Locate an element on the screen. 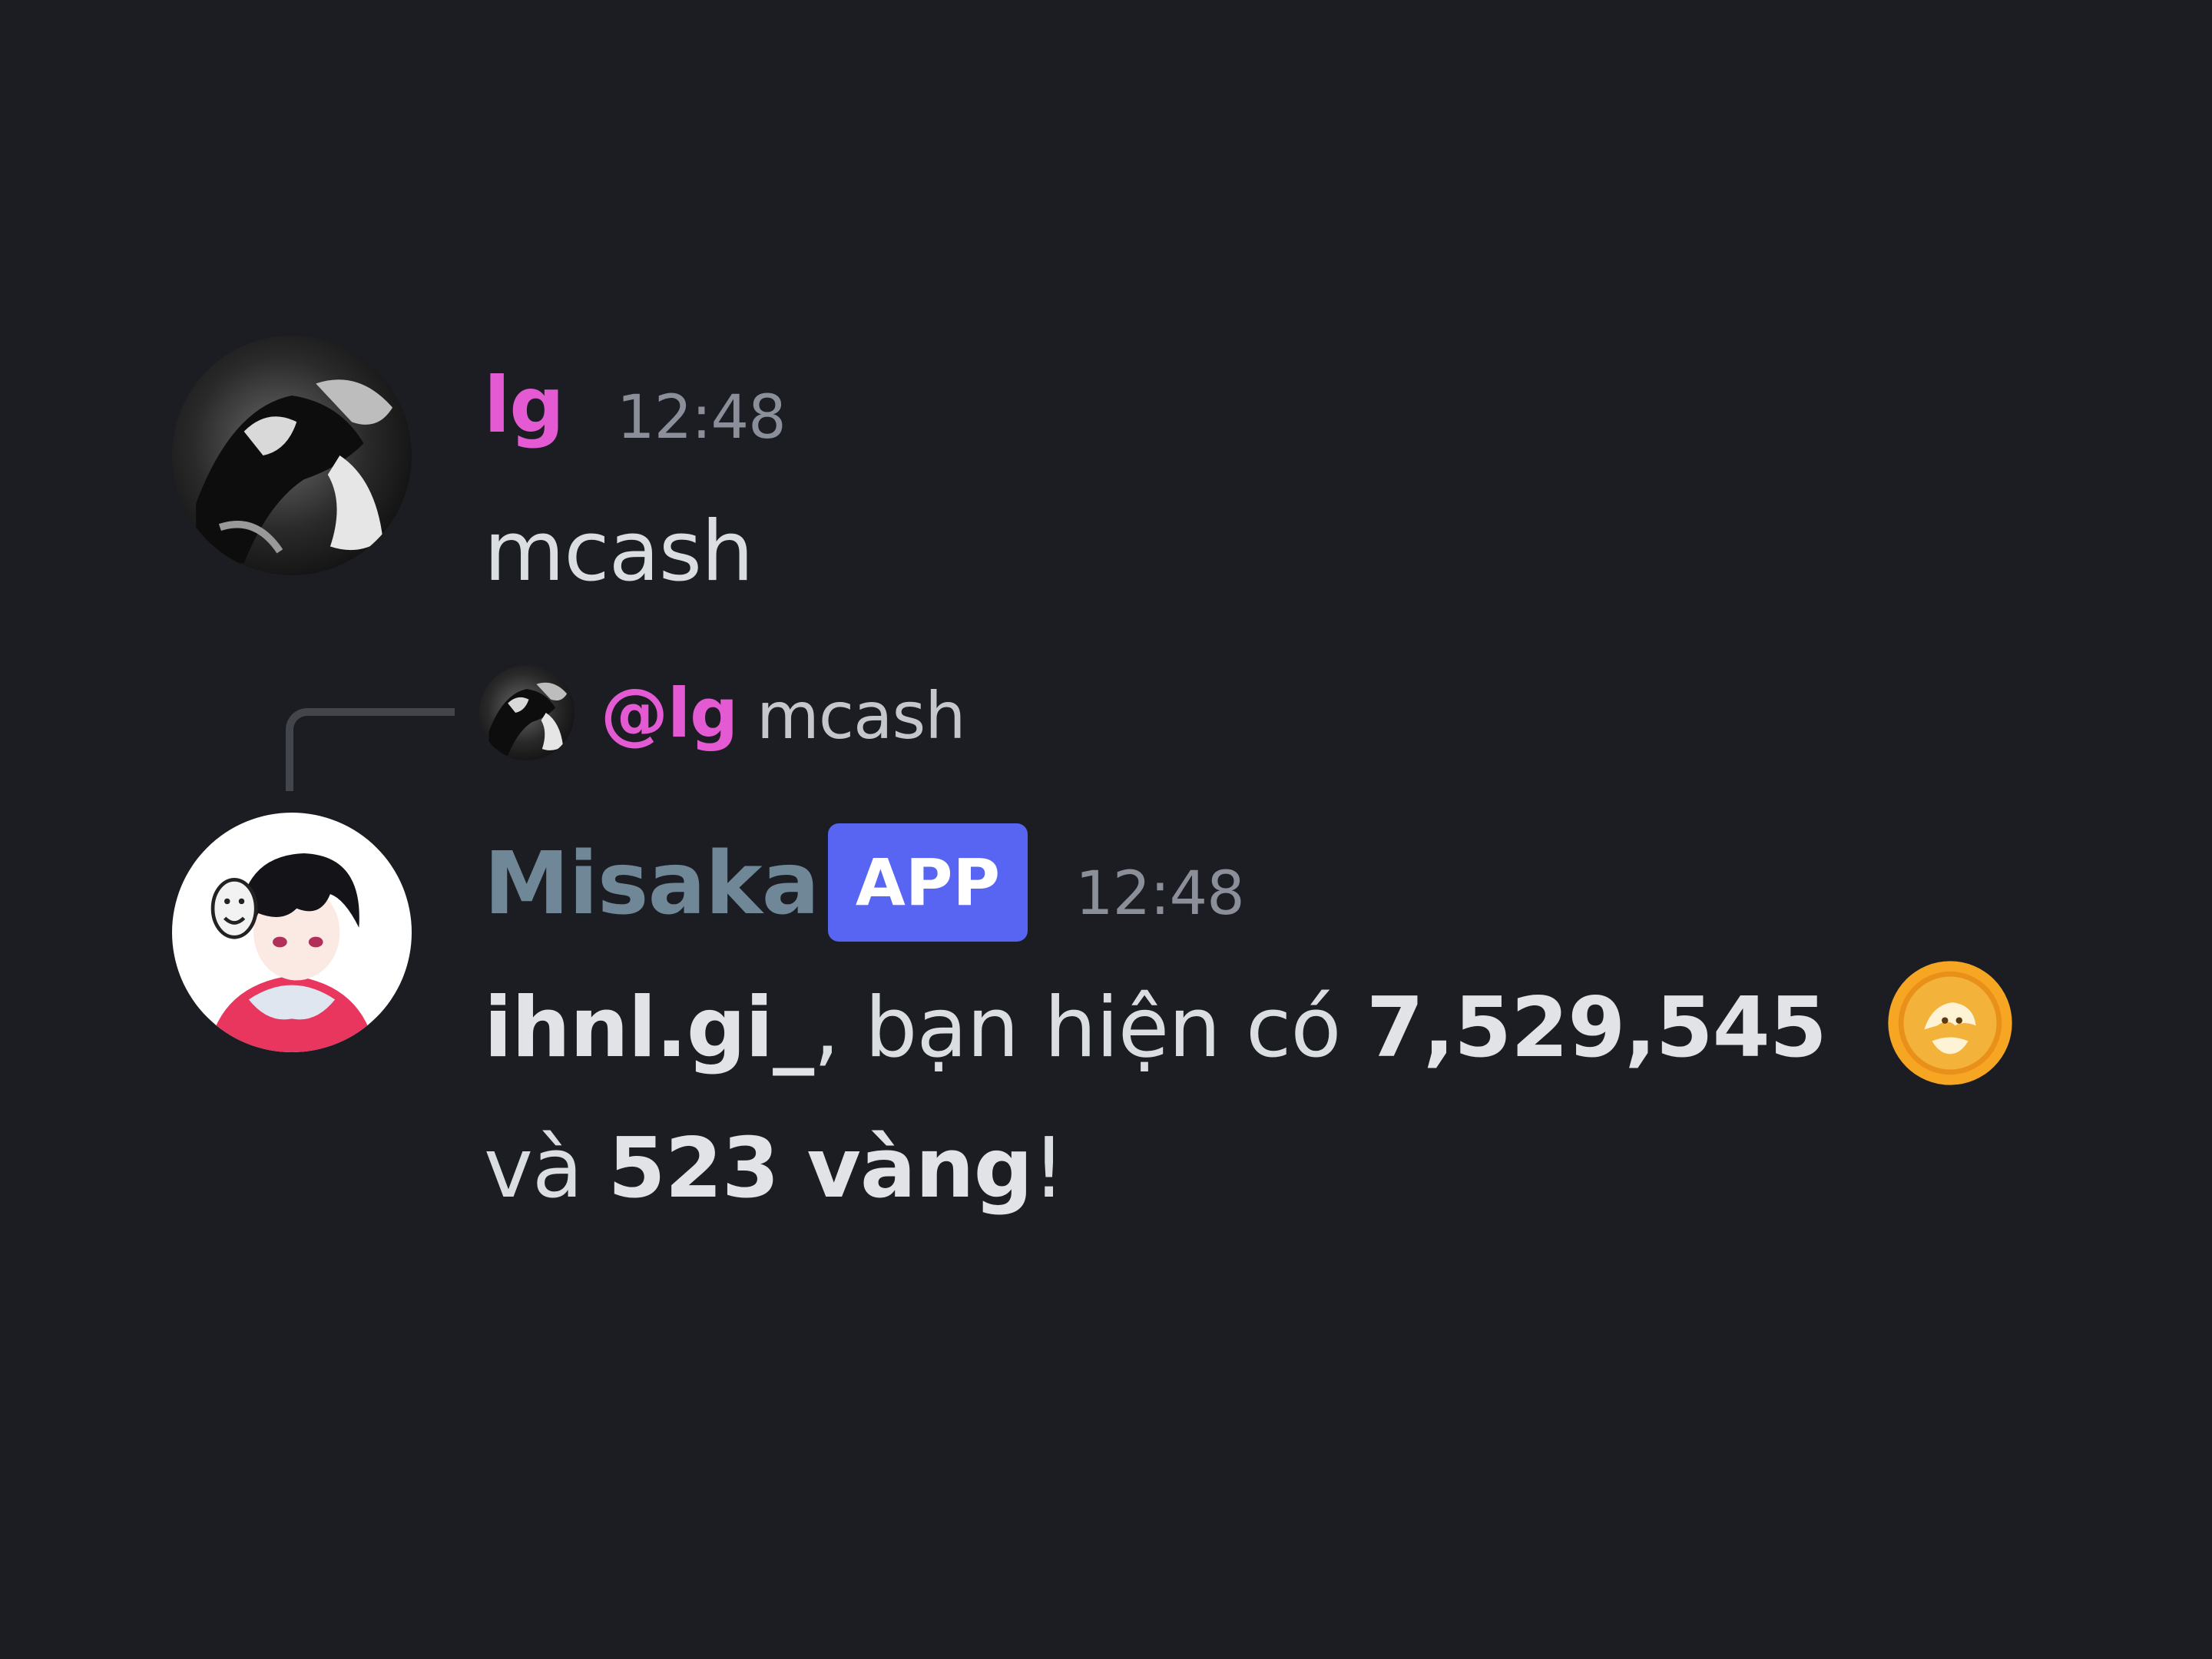 Image resolution: width=2212 pixels, height=1659 pixels. message-content-line-1: ihnl.gi_, bạn hiện có 7,529,545 is located at coordinates (1156, 1028).